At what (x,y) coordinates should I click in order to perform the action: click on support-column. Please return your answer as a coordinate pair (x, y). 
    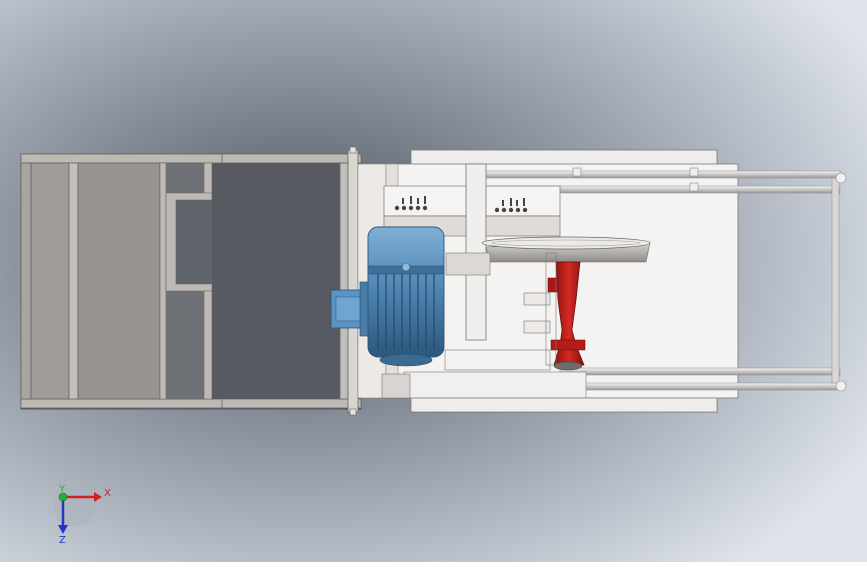
    Looking at the image, I should click on (476, 252).